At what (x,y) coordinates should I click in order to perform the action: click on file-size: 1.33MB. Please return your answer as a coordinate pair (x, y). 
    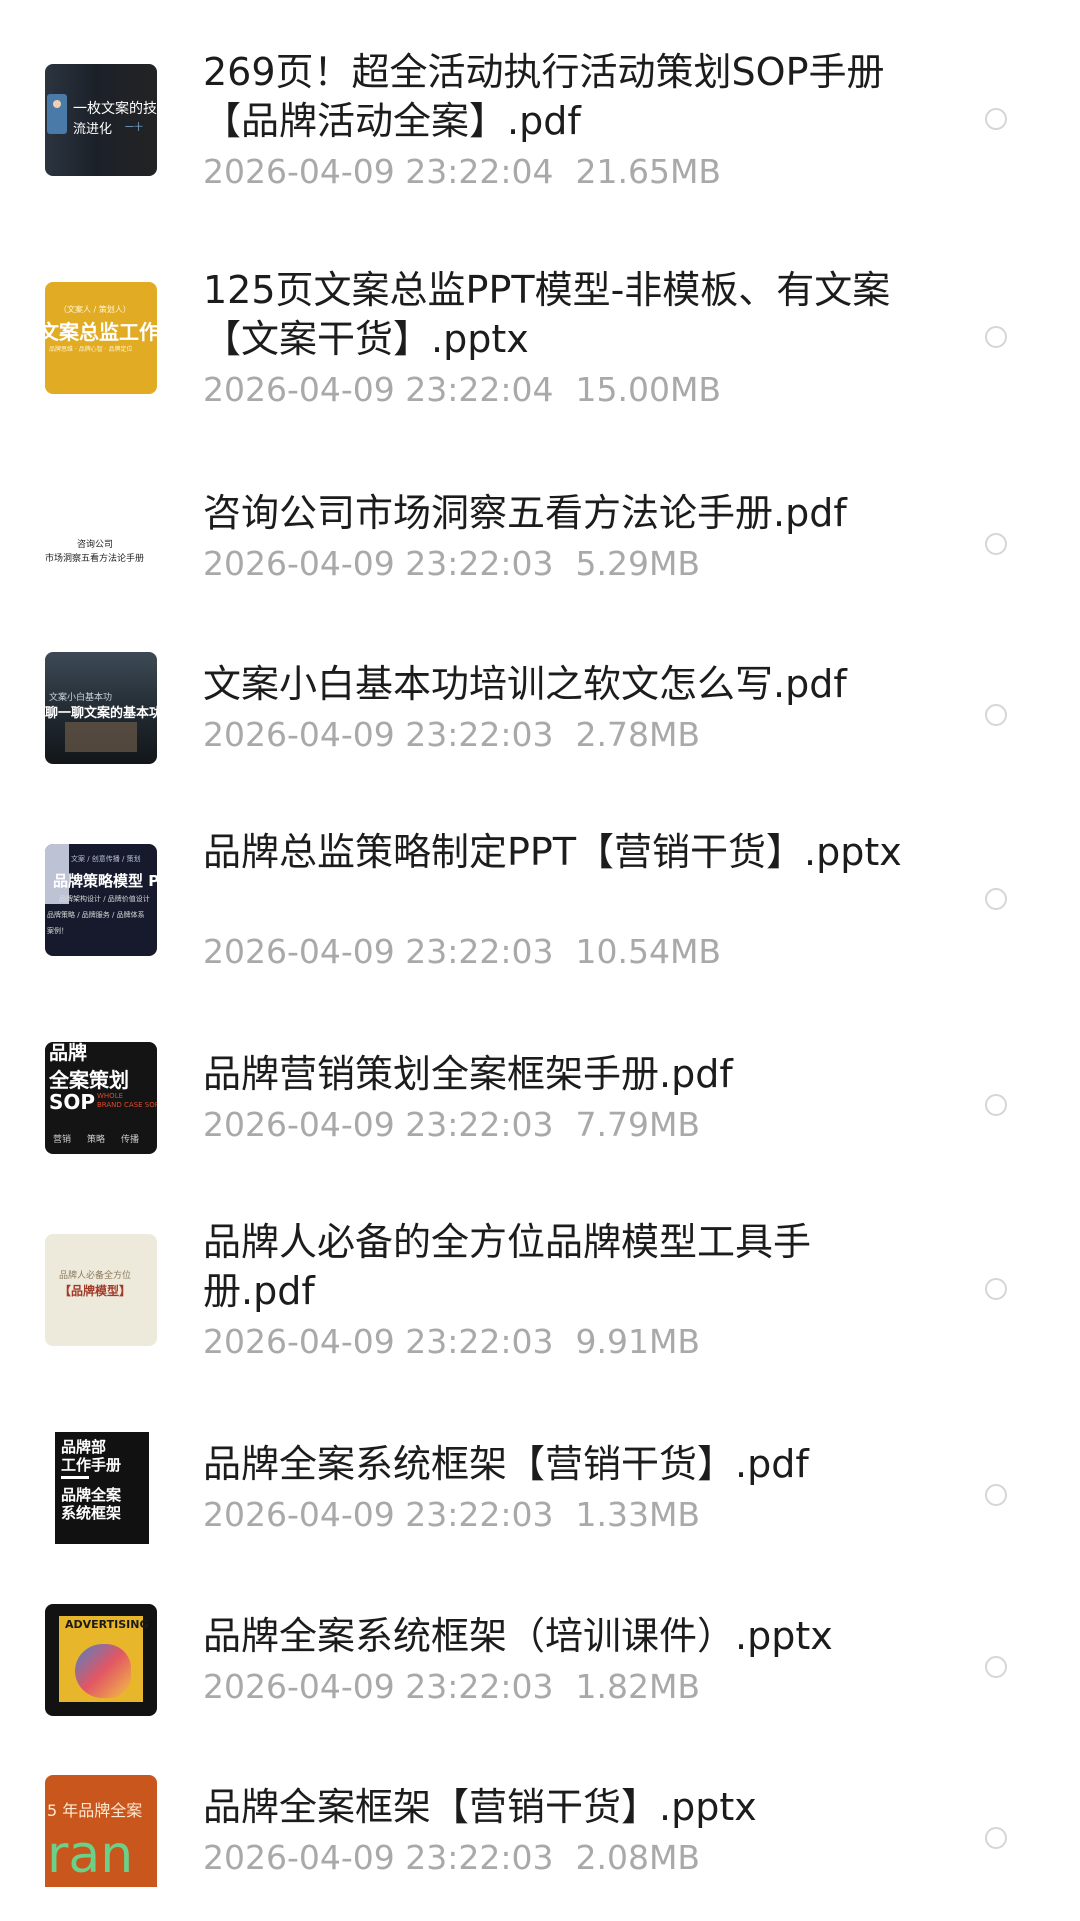
    Looking at the image, I should click on (638, 1514).